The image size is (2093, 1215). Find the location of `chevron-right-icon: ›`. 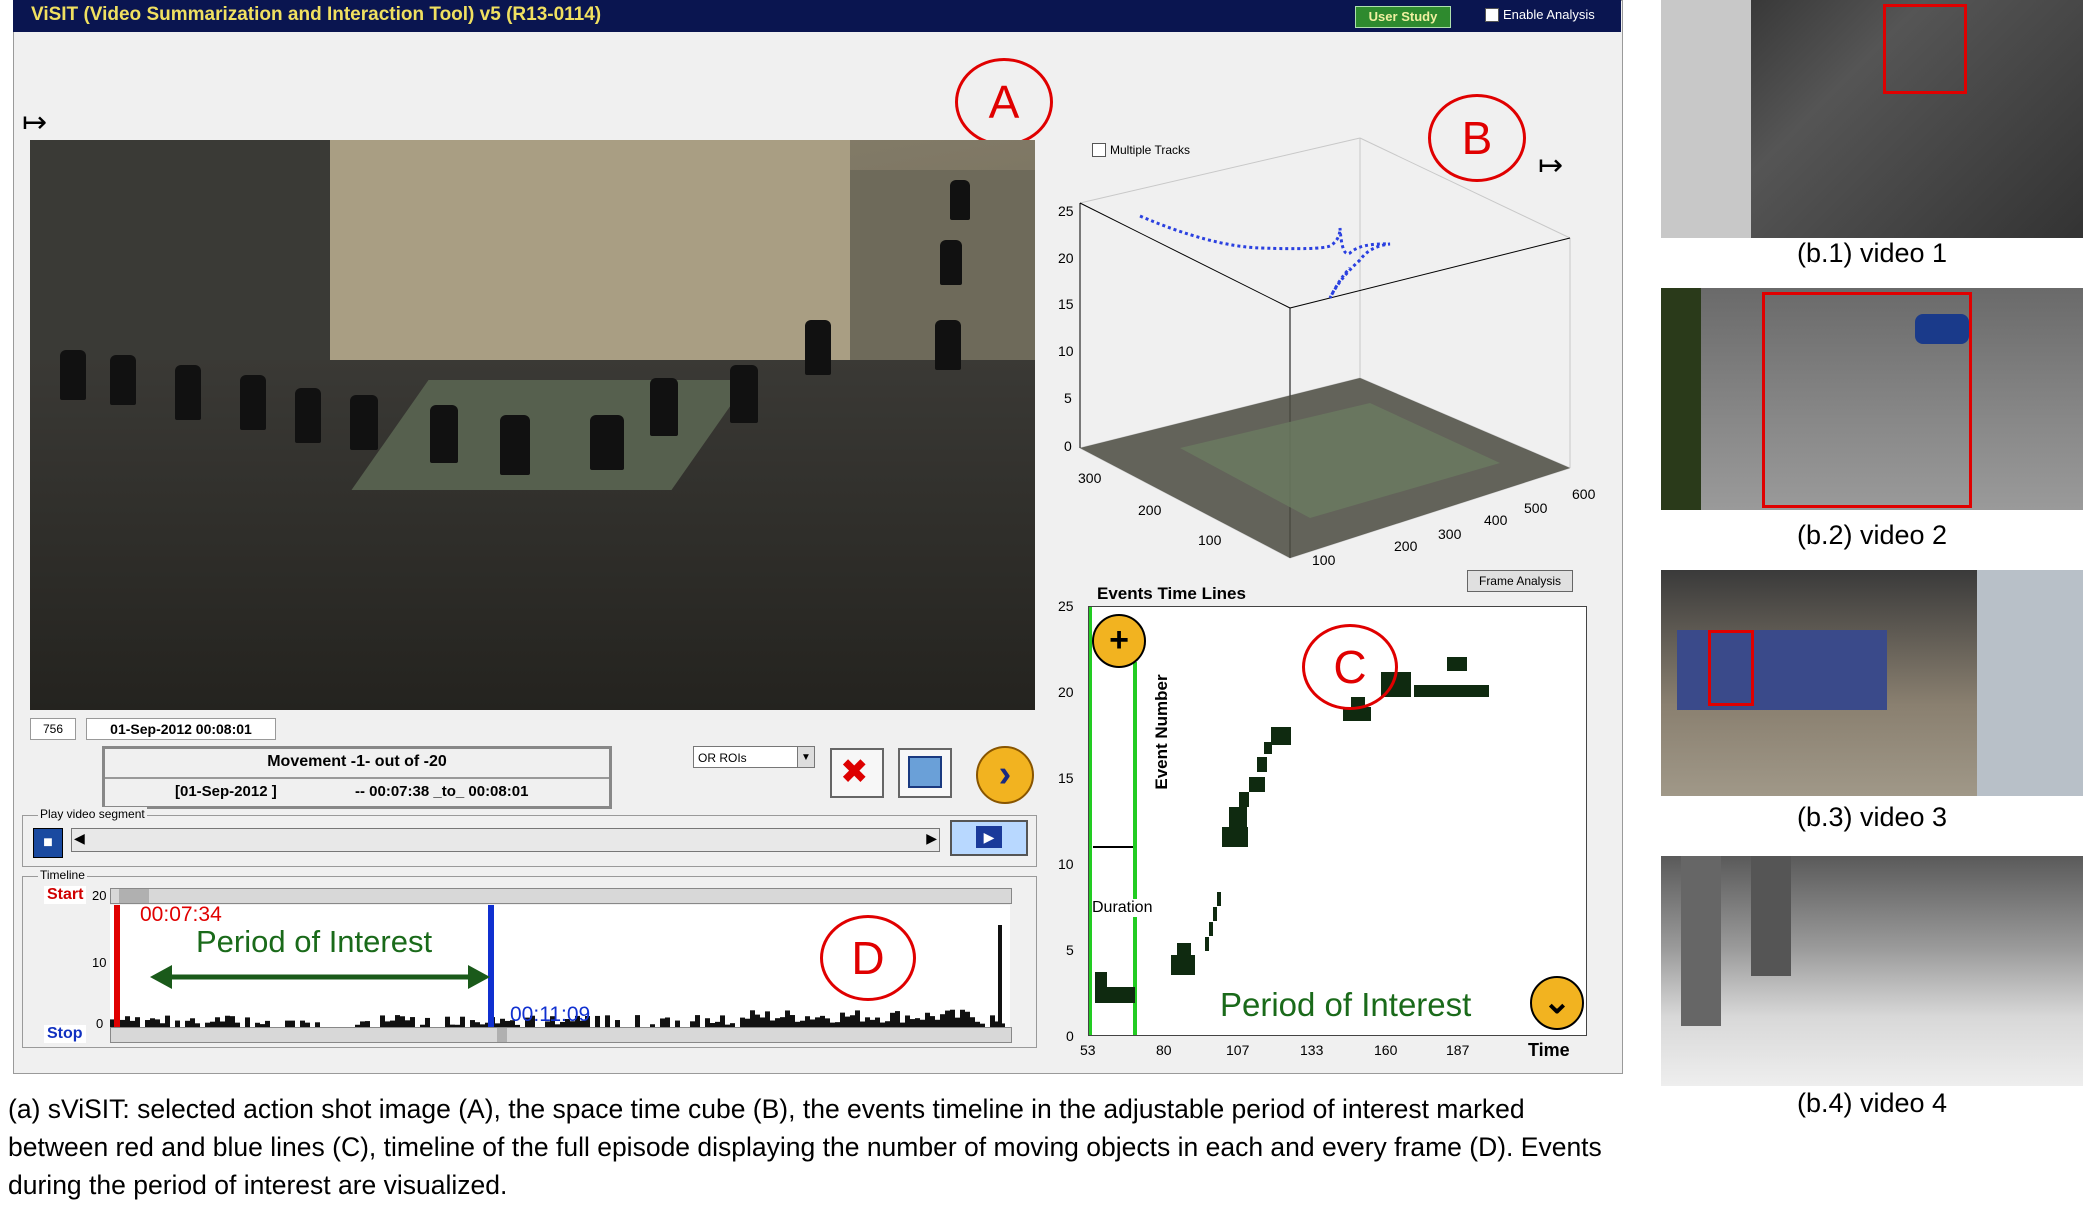

chevron-right-icon: › is located at coordinates (1005, 774).